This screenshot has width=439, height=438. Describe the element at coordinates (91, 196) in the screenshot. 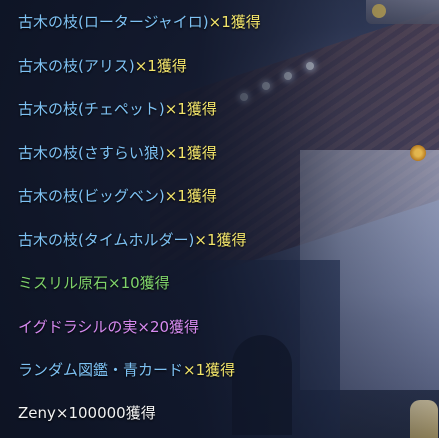

I see `log-item-name: 古木の枝(ビッグベン)` at that location.